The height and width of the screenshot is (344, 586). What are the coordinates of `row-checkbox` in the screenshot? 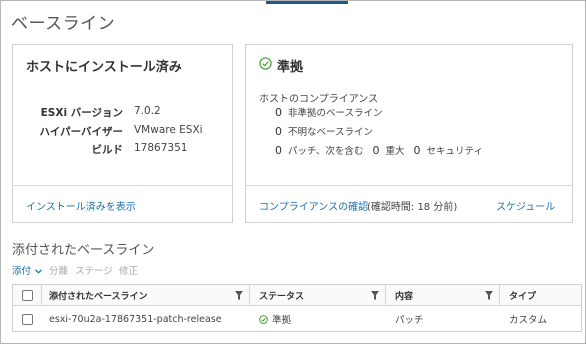 It's located at (27, 319).